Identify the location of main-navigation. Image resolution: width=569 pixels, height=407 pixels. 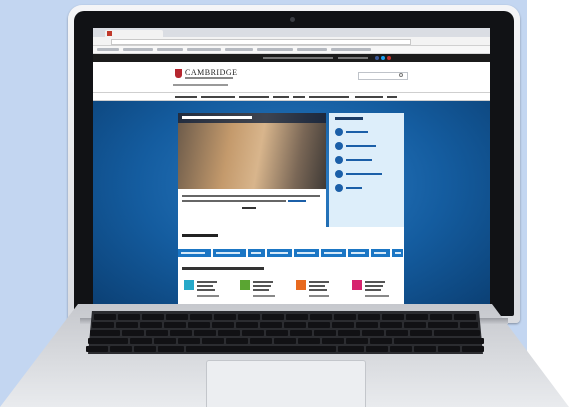
(291, 96).